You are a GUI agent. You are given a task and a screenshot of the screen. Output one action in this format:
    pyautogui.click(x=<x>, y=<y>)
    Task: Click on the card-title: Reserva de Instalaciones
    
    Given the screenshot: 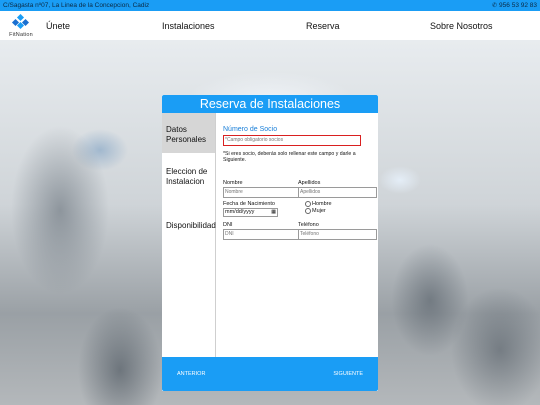 What is the action you would take?
    pyautogui.click(x=270, y=104)
    